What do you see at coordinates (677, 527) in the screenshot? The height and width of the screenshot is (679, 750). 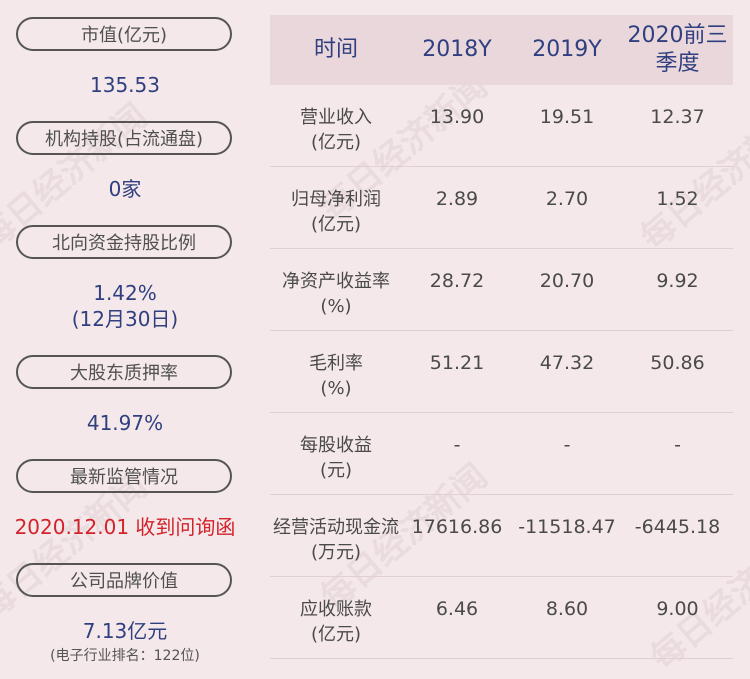 I see `cell: -6445.18` at bounding box center [677, 527].